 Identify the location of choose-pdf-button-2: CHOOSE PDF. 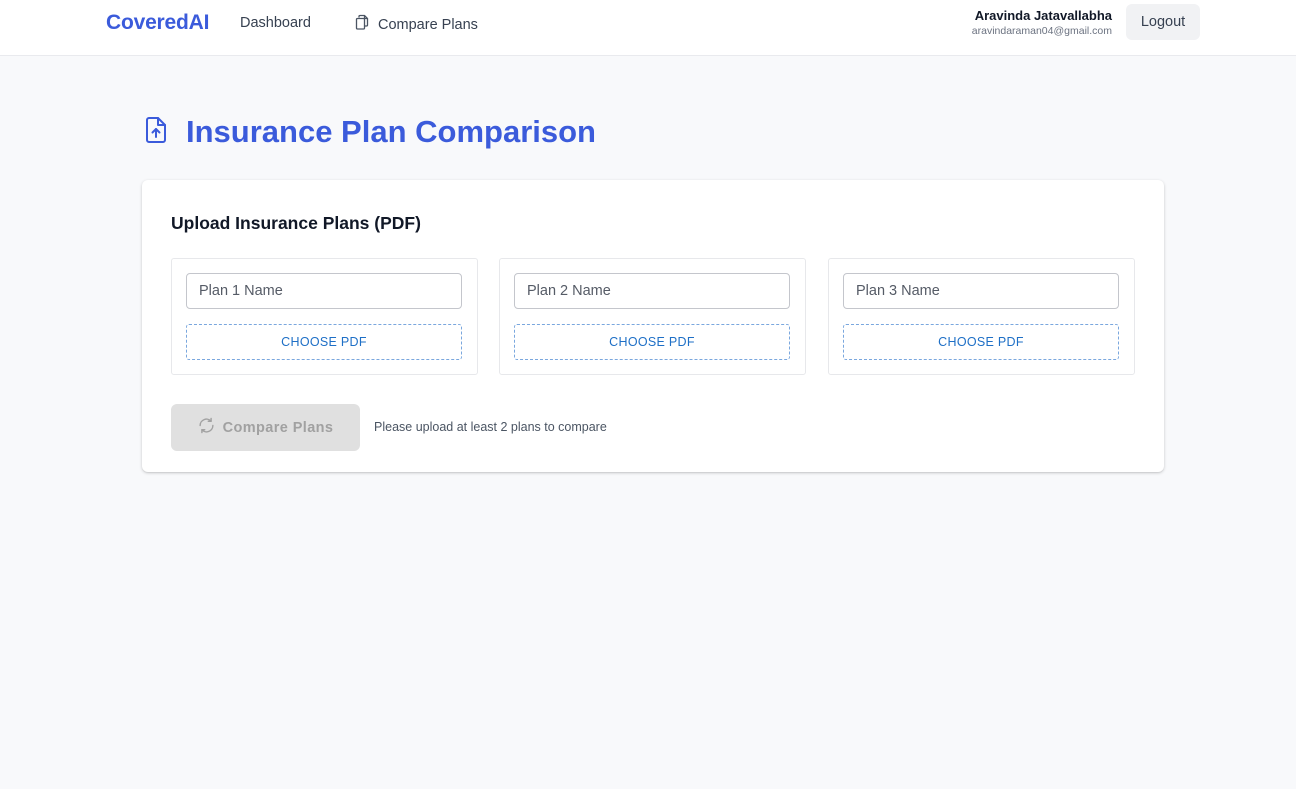
(652, 342).